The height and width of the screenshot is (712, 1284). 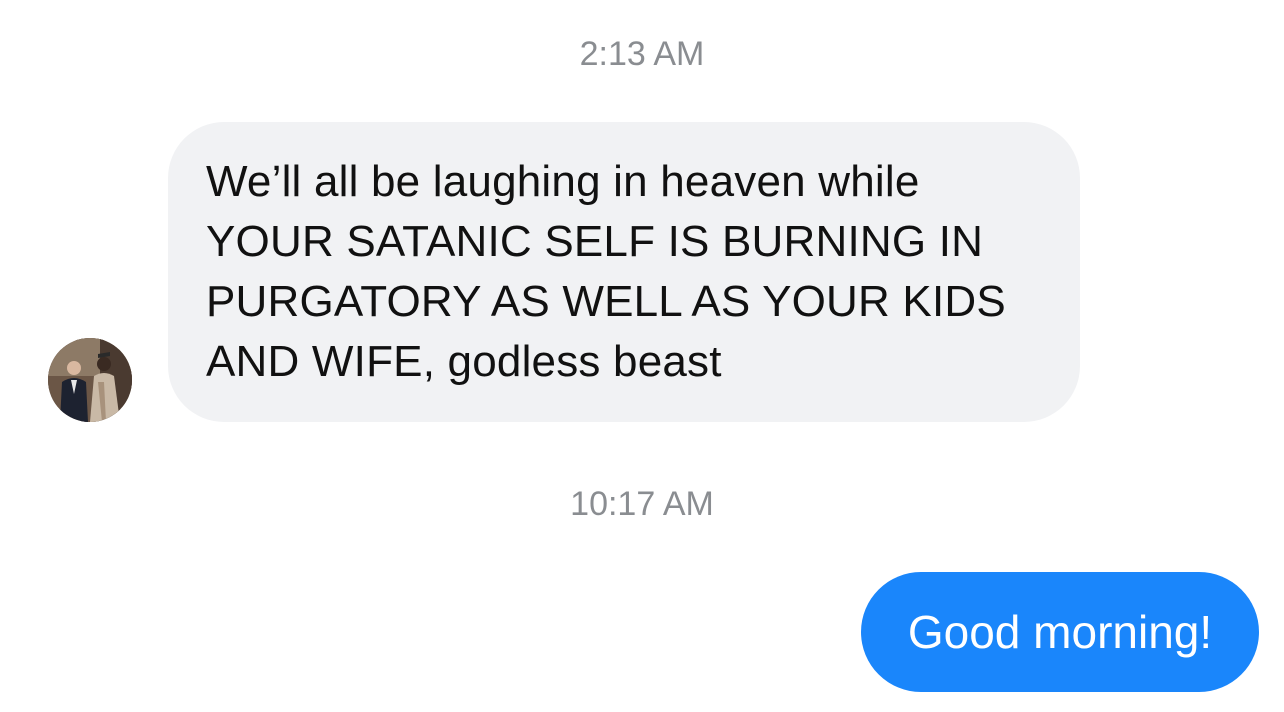 What do you see at coordinates (642, 54) in the screenshot?
I see `timestamp: 2:13 AM` at bounding box center [642, 54].